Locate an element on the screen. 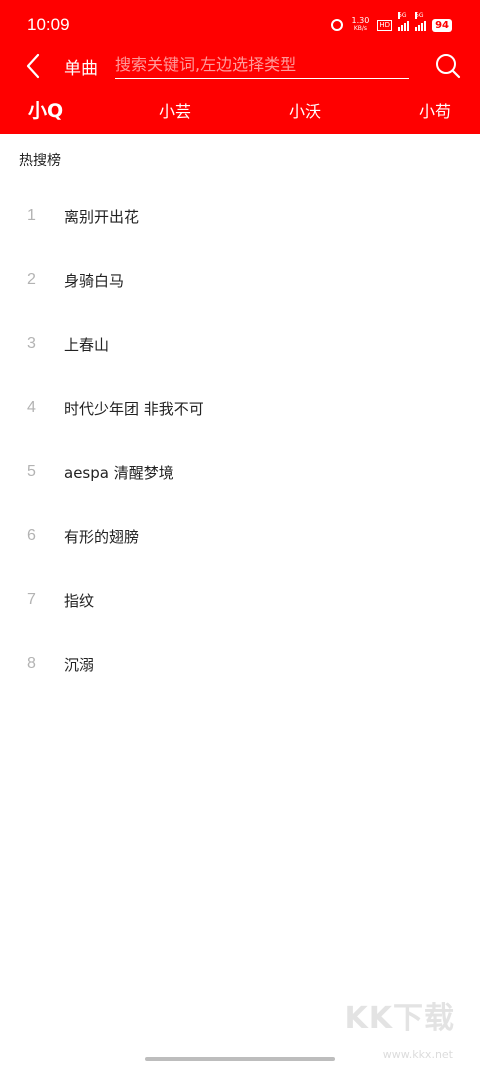  network-speed-unit: KB/s is located at coordinates (360, 28).